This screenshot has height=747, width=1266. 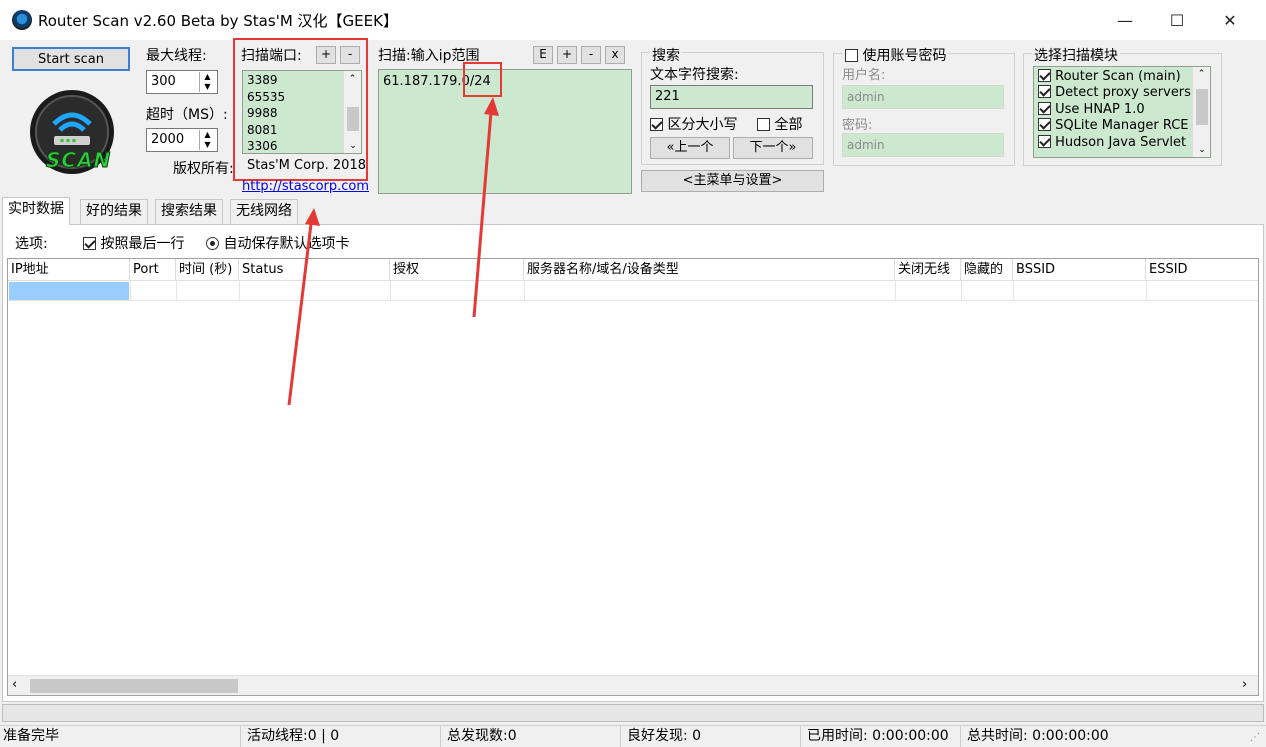 I want to click on arrow-to-ports, so click(x=300, y=314).